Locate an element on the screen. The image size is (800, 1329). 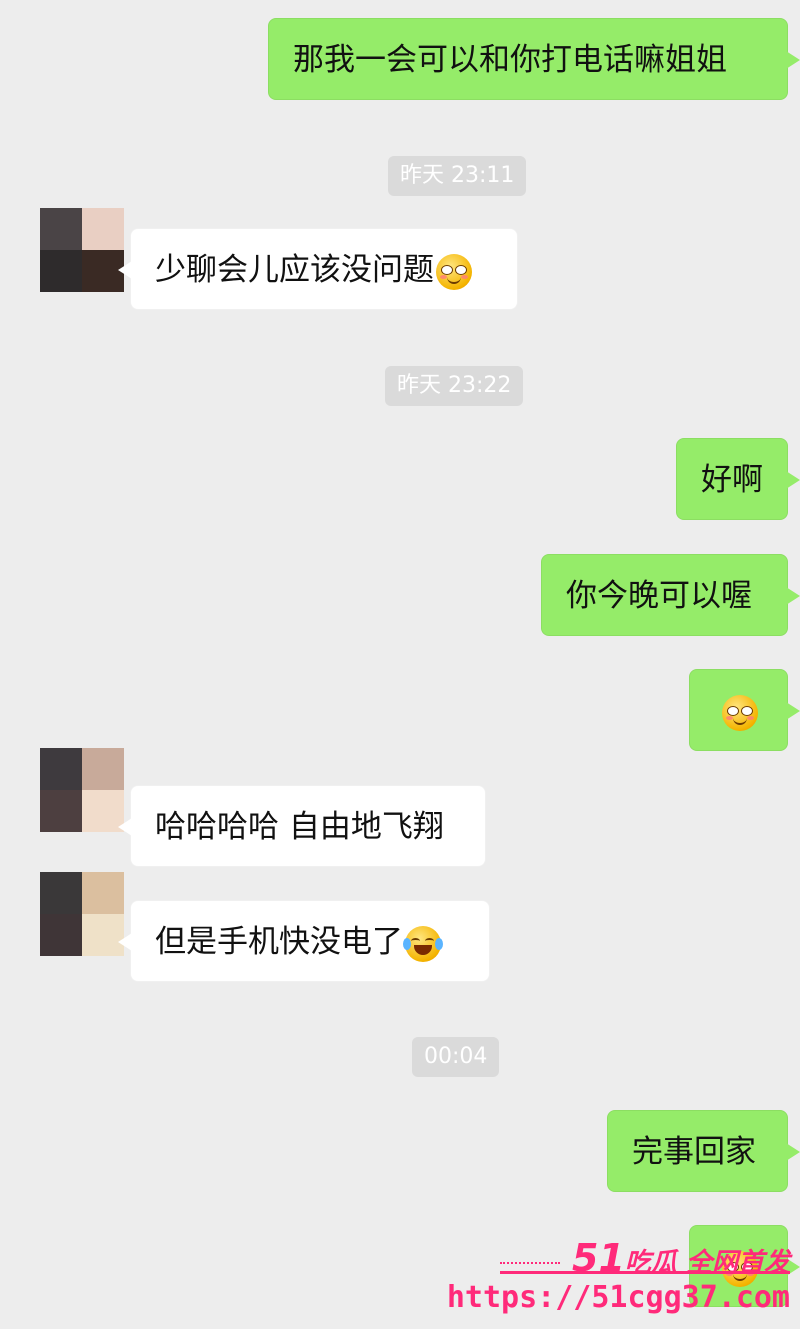
message-bubble-incoming: 哈哈哈哈 自由地飞翔 is located at coordinates (302, 826).